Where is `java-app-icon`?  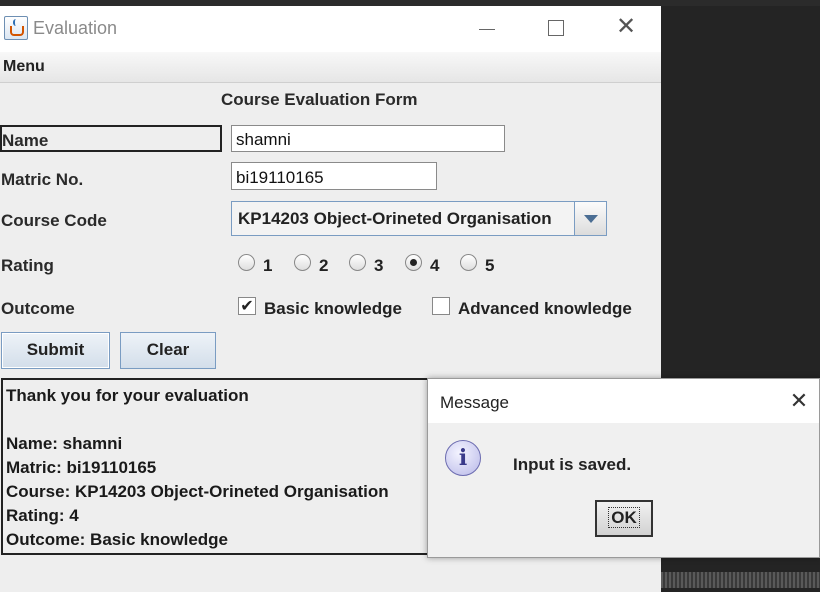
java-app-icon is located at coordinates (16, 28).